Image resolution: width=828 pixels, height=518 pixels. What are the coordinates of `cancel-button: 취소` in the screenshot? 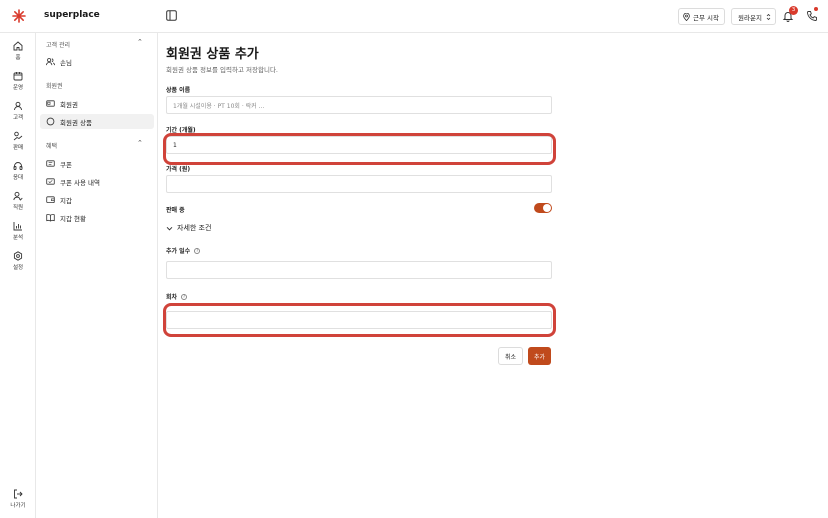 It's located at (510, 356).